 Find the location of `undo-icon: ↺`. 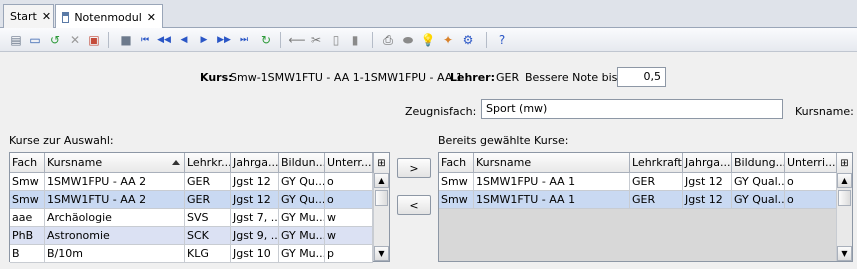

undo-icon: ↺ is located at coordinates (55, 40).